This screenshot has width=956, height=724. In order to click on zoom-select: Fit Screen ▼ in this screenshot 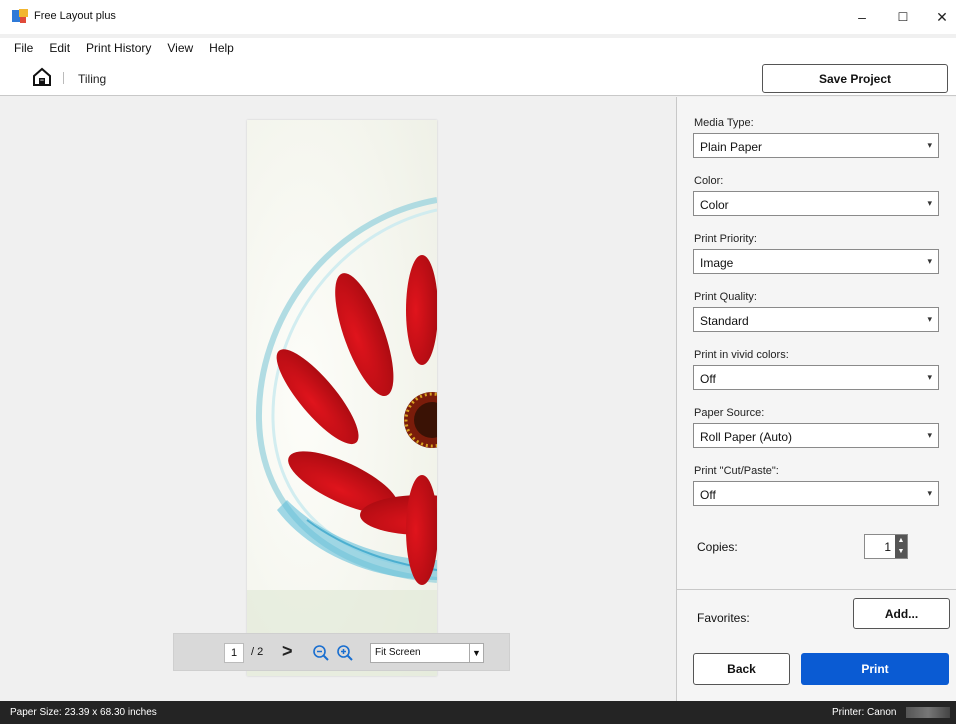, I will do `click(427, 653)`.